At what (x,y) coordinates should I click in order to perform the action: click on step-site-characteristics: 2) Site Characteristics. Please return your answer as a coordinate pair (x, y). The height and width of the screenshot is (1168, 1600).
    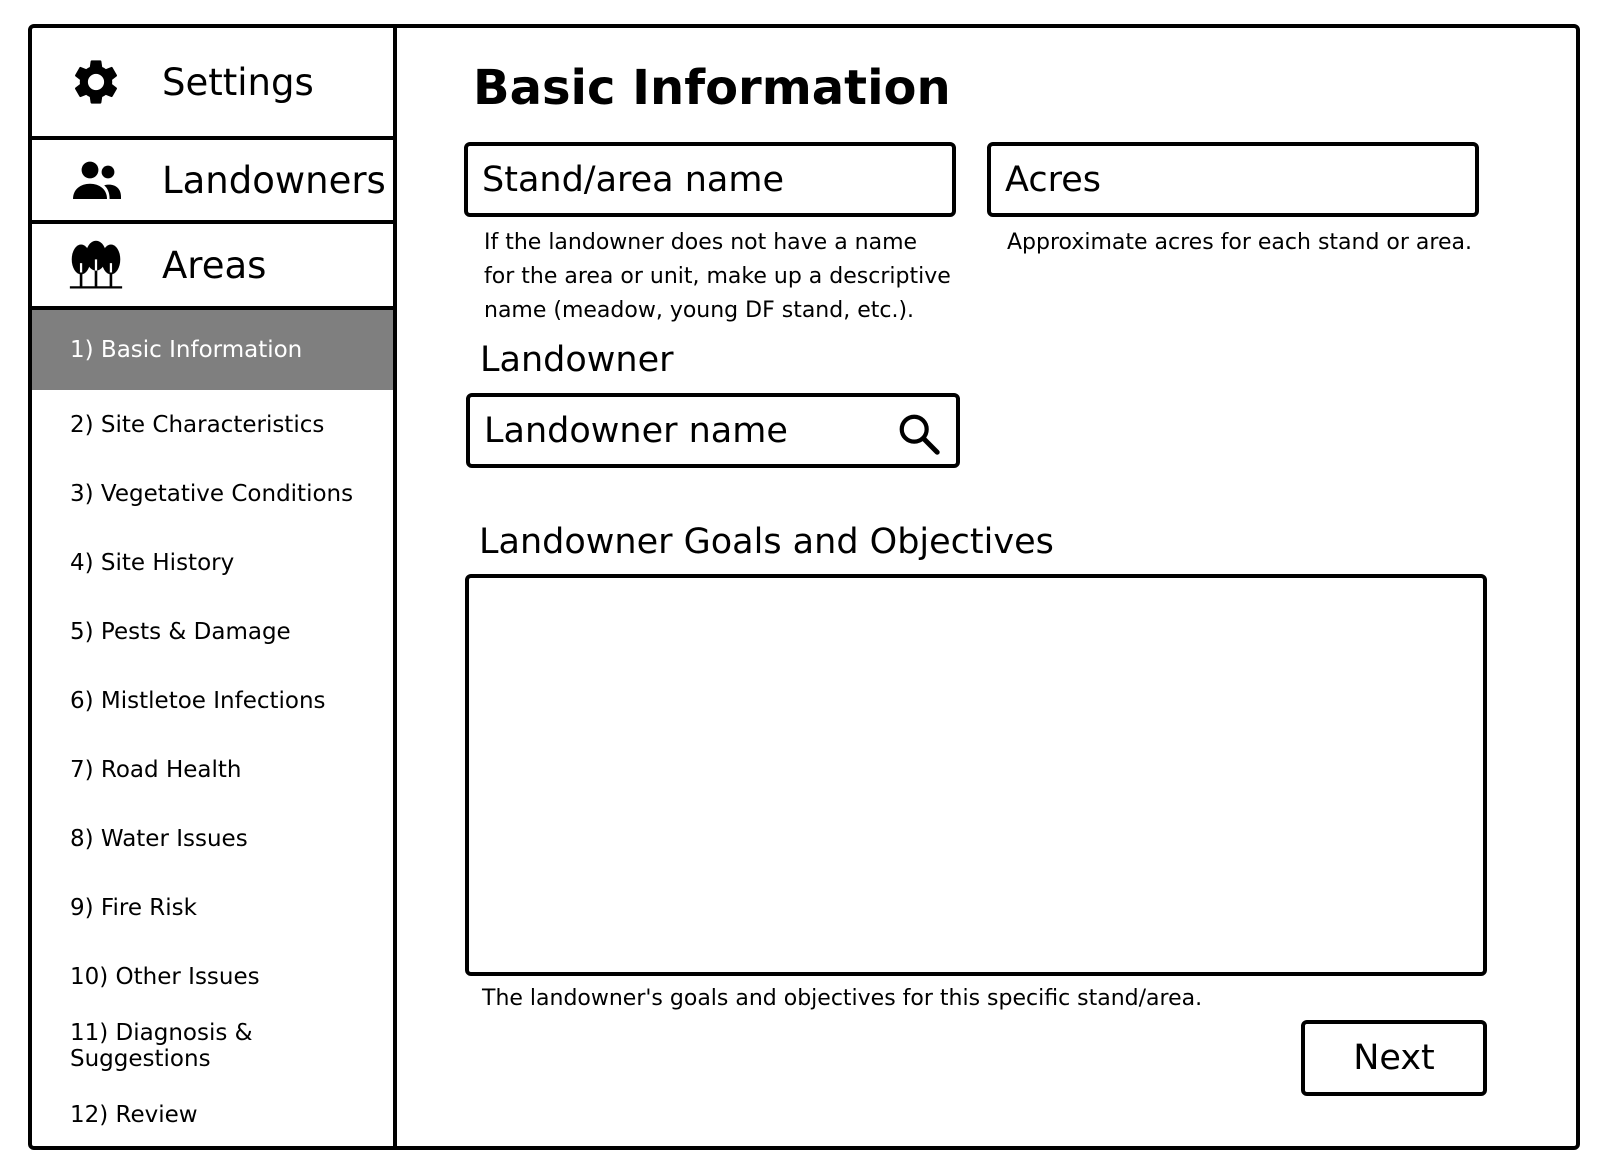
    Looking at the image, I should click on (212, 424).